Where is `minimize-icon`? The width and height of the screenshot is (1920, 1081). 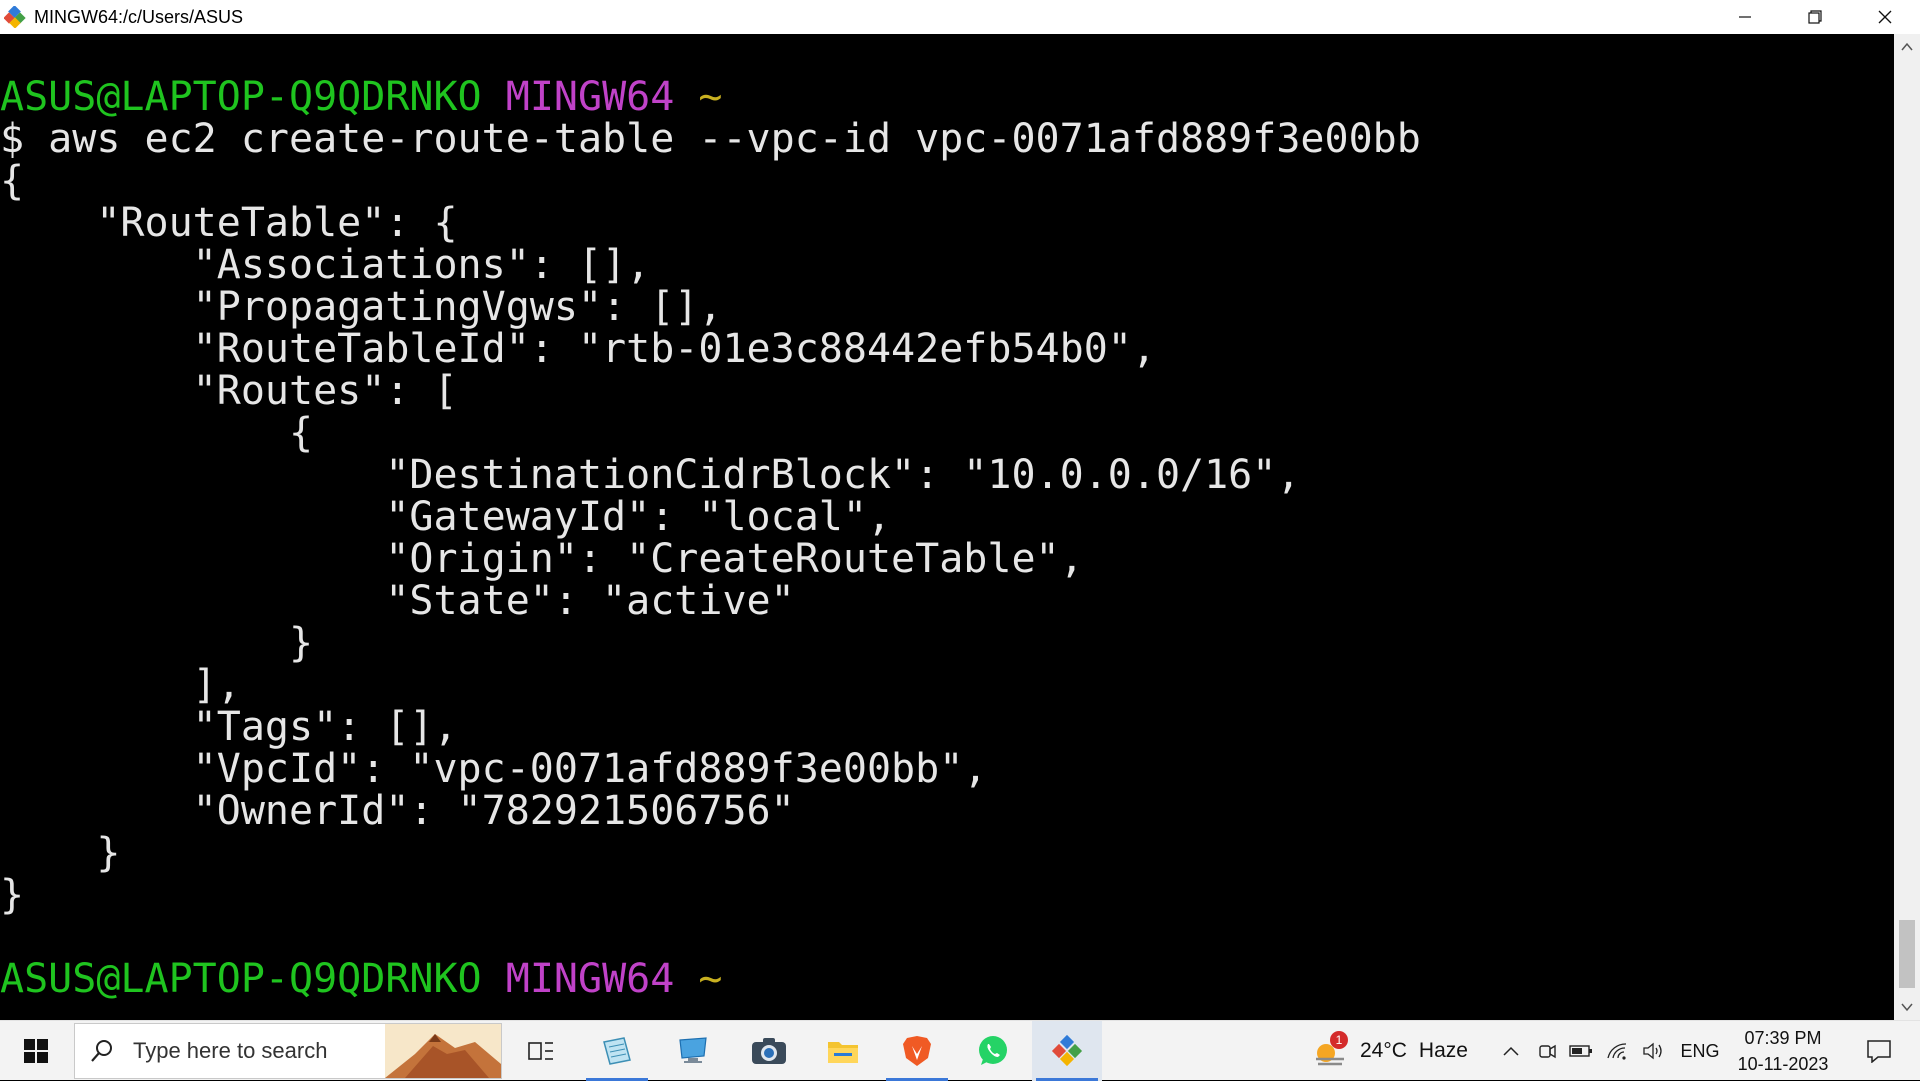 minimize-icon is located at coordinates (1745, 17).